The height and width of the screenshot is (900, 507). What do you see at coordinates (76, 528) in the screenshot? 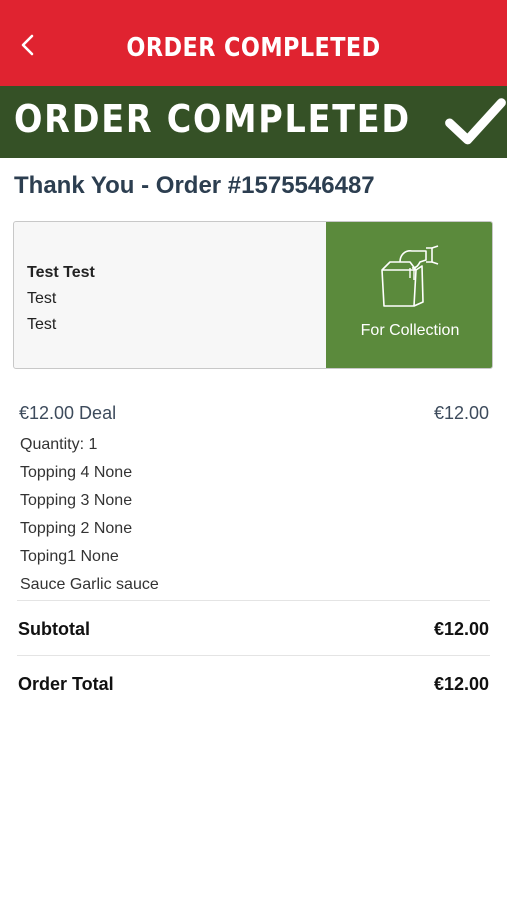
I see `item-detail-topping-2: Topping 2 None` at bounding box center [76, 528].